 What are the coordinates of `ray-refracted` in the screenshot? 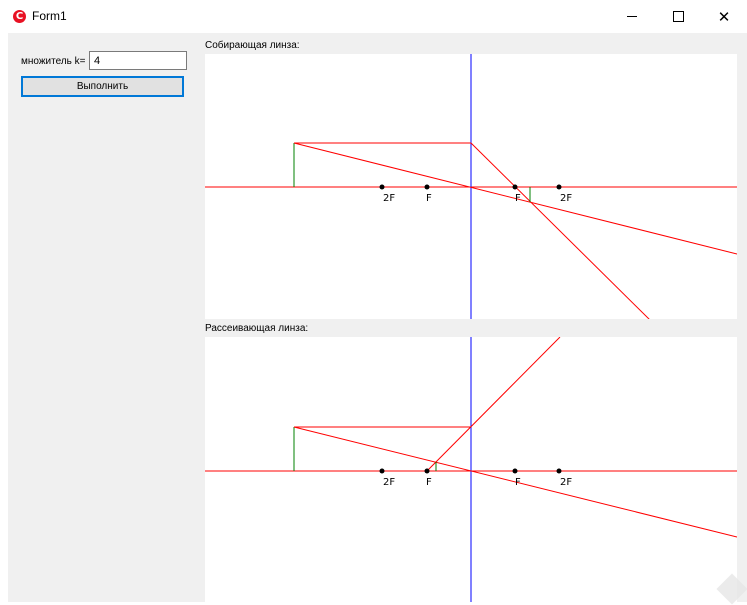 It's located at (560, 230).